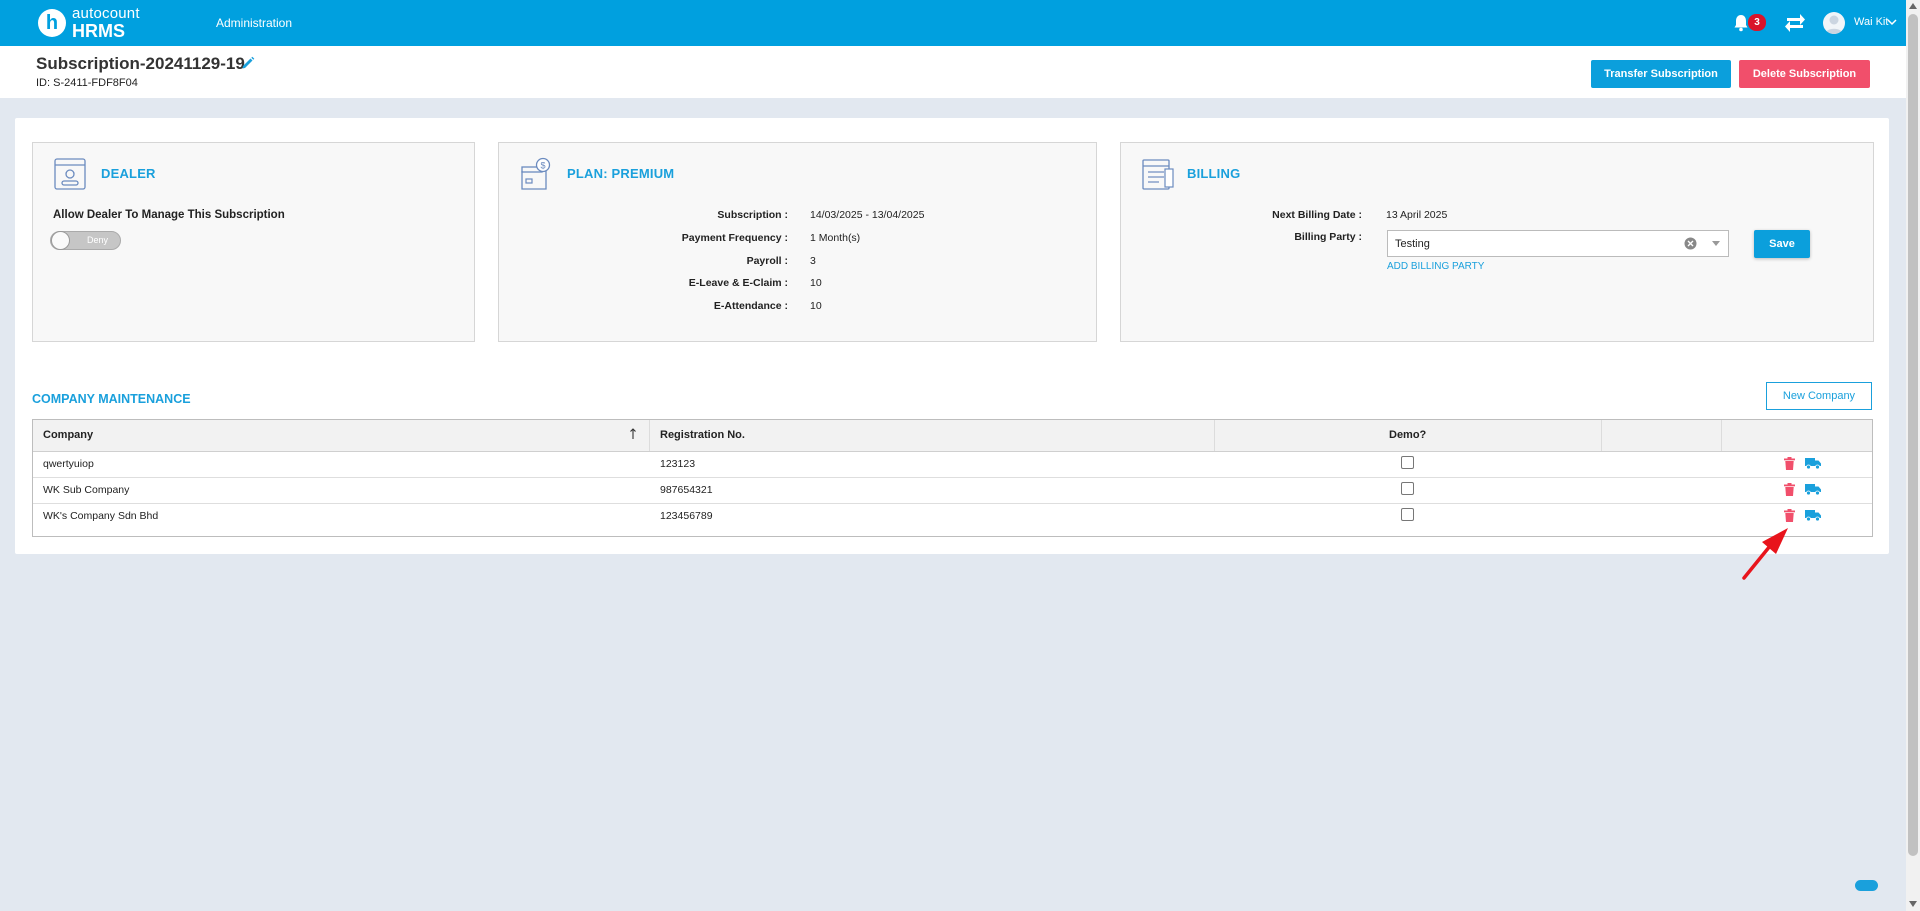 The width and height of the screenshot is (1920, 911). Describe the element at coordinates (1866, 885) in the screenshot. I see `help-widget-icon` at that location.